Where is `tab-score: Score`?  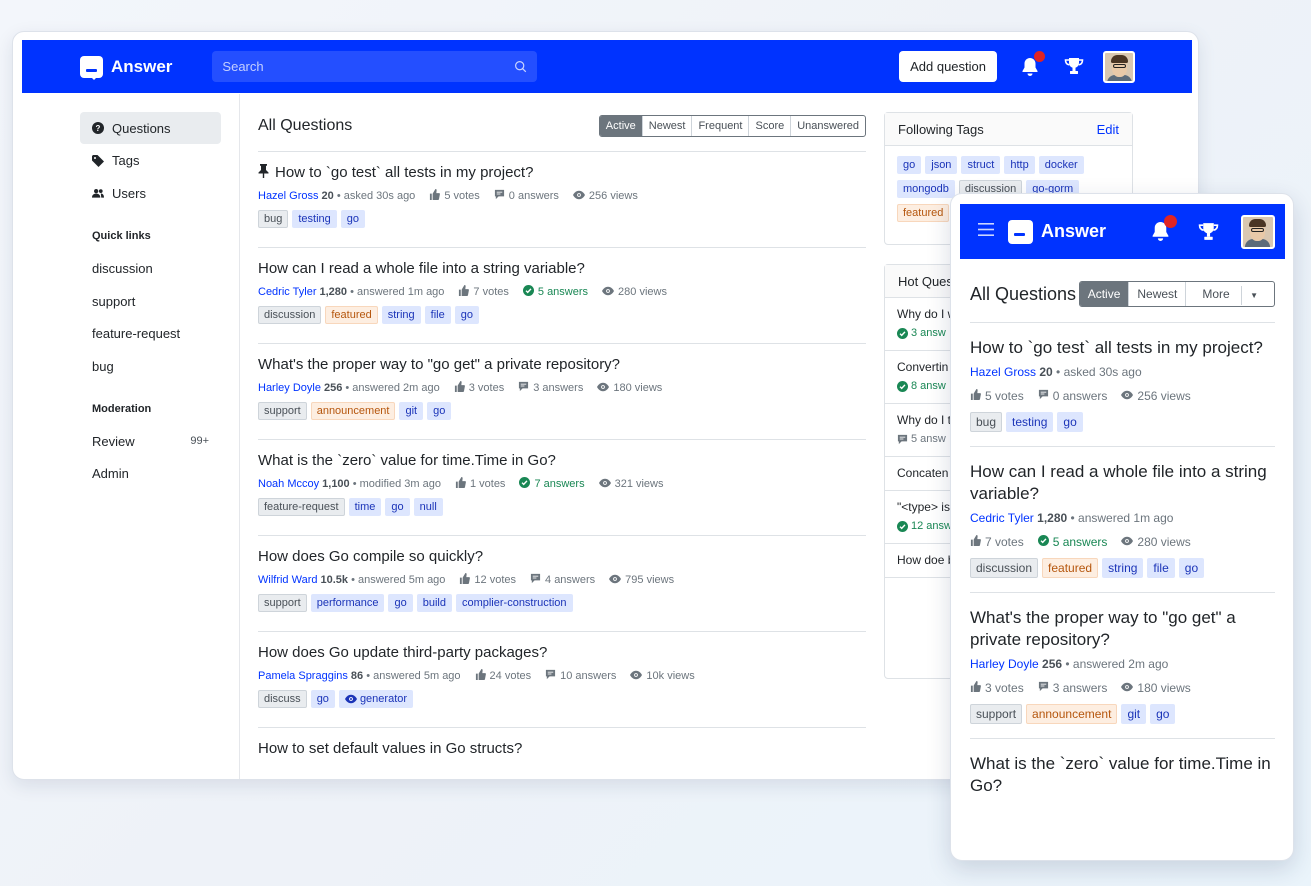
tab-score: Score is located at coordinates (769, 125).